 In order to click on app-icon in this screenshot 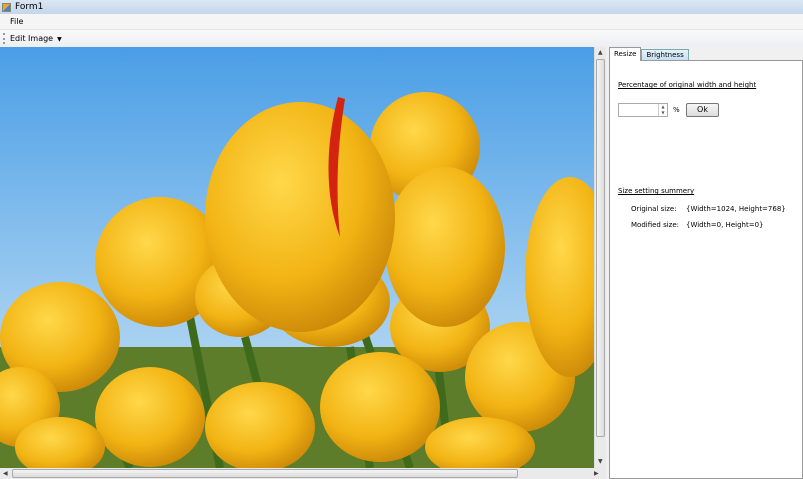, I will do `click(6, 7)`.